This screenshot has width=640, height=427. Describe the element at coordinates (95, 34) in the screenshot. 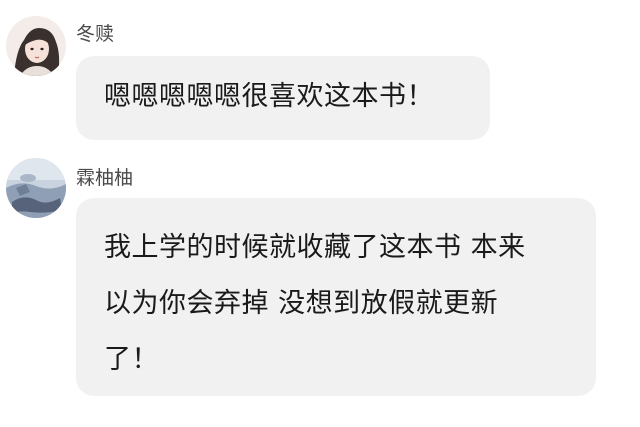

I see `username: 冬赎` at that location.